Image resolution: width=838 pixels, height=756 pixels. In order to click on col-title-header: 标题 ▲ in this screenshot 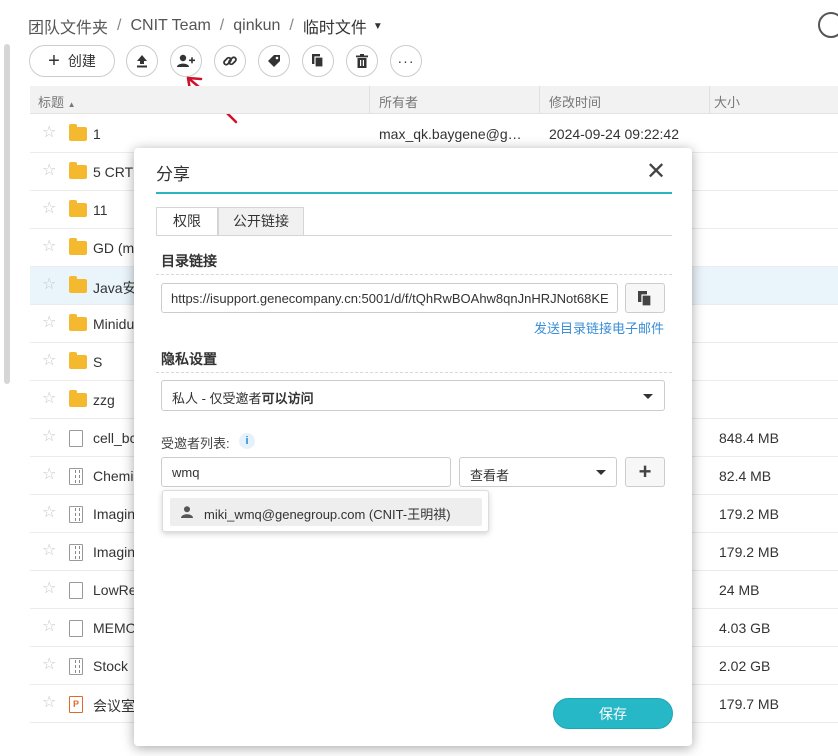, I will do `click(57, 101)`.